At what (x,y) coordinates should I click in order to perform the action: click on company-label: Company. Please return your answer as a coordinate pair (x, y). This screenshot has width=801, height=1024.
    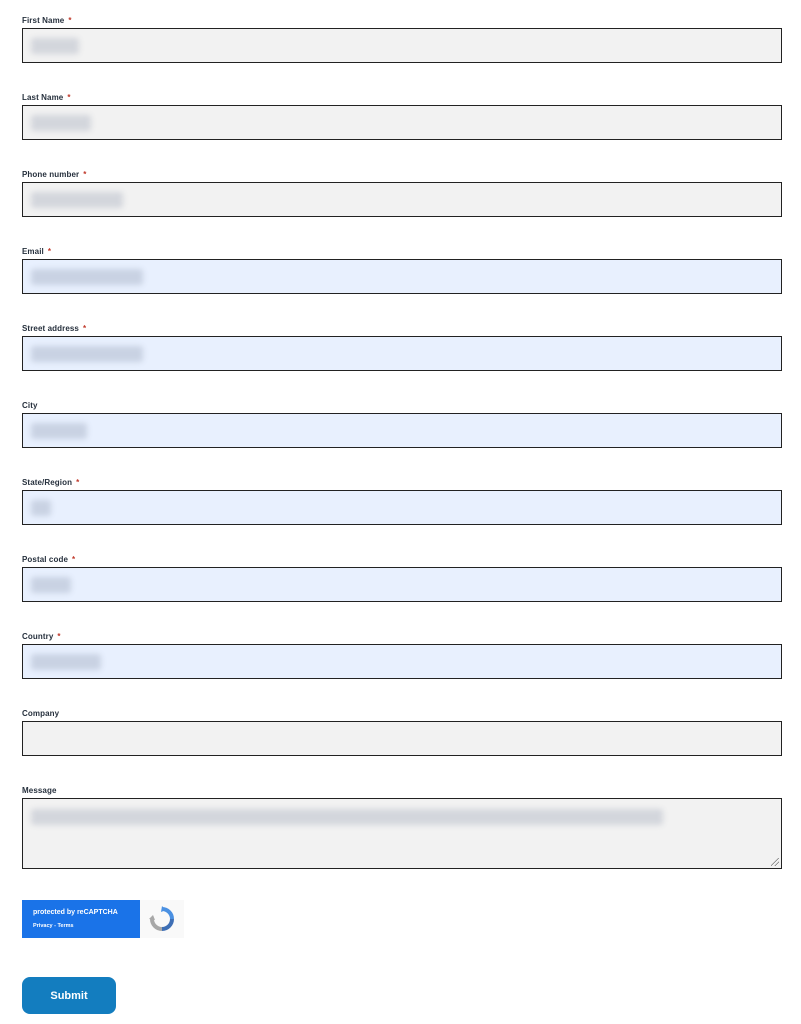
    Looking at the image, I should click on (41, 713).